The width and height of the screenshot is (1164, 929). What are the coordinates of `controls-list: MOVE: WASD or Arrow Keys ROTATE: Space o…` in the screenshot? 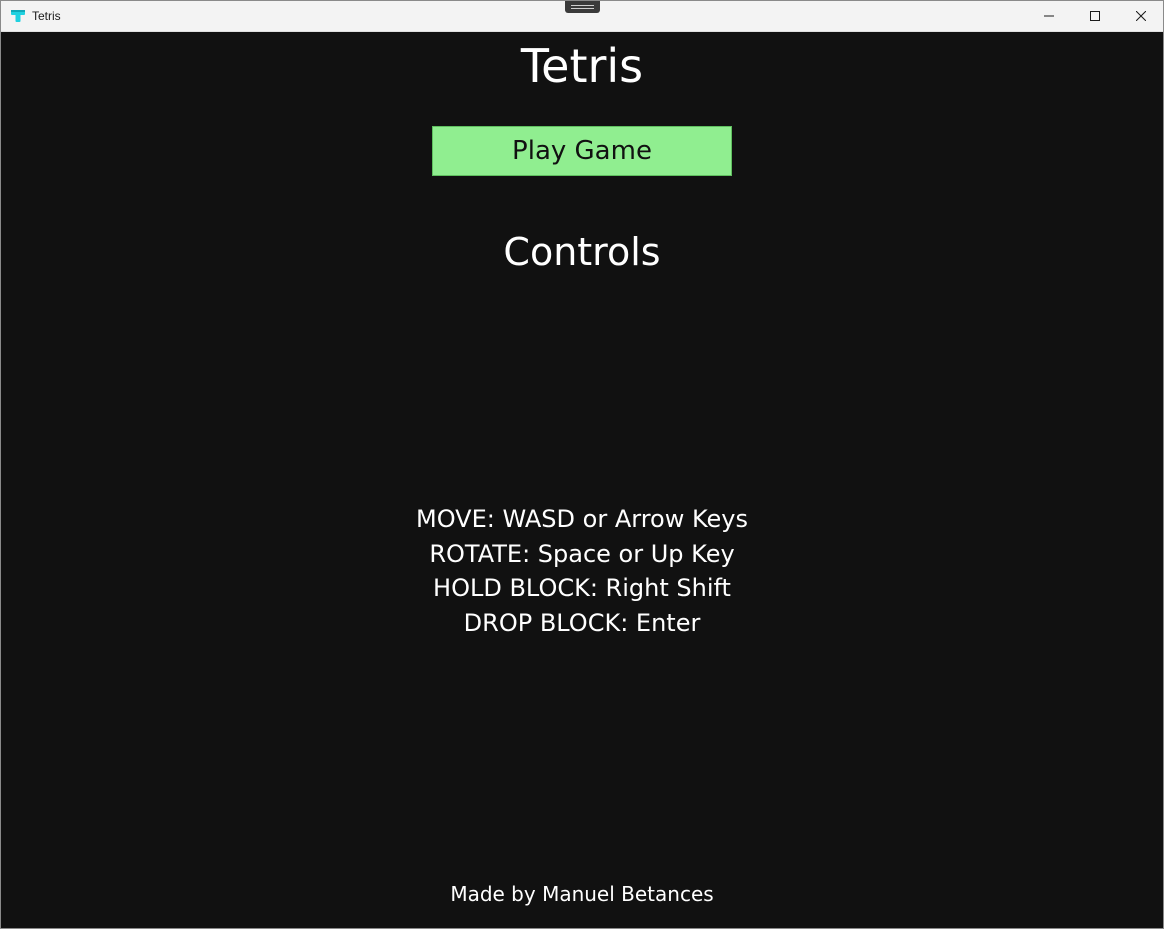 It's located at (582, 571).